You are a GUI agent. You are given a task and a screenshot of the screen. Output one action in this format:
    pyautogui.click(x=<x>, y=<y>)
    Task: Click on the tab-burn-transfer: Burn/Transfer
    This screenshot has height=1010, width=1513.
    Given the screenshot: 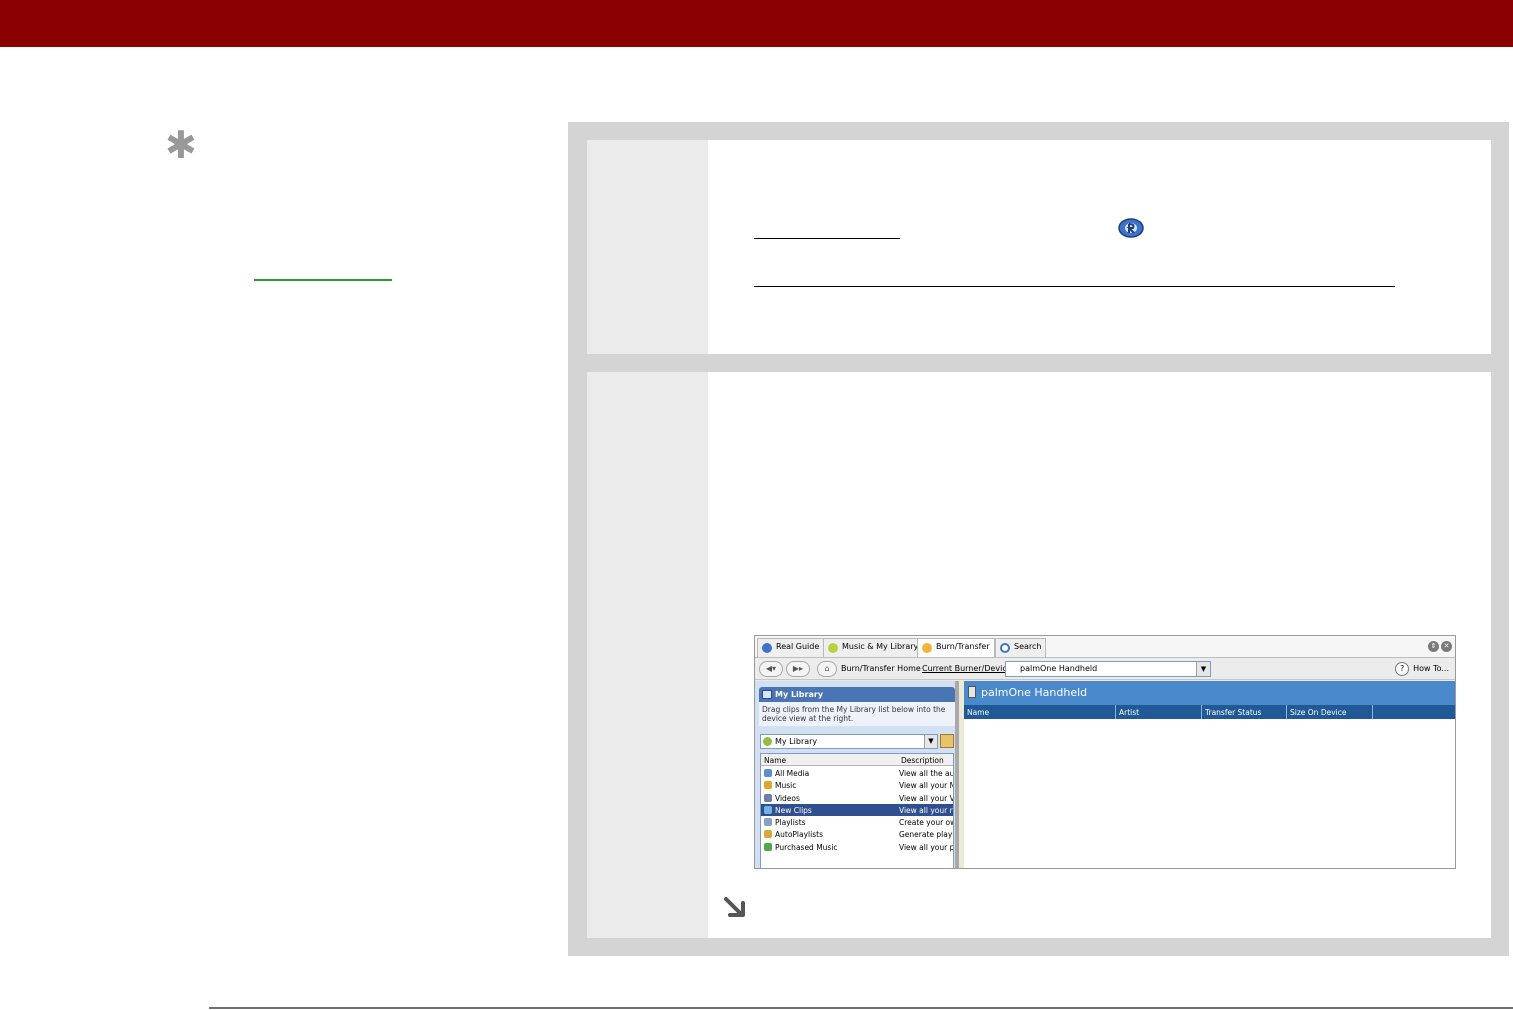 What is the action you would take?
    pyautogui.click(x=956, y=647)
    